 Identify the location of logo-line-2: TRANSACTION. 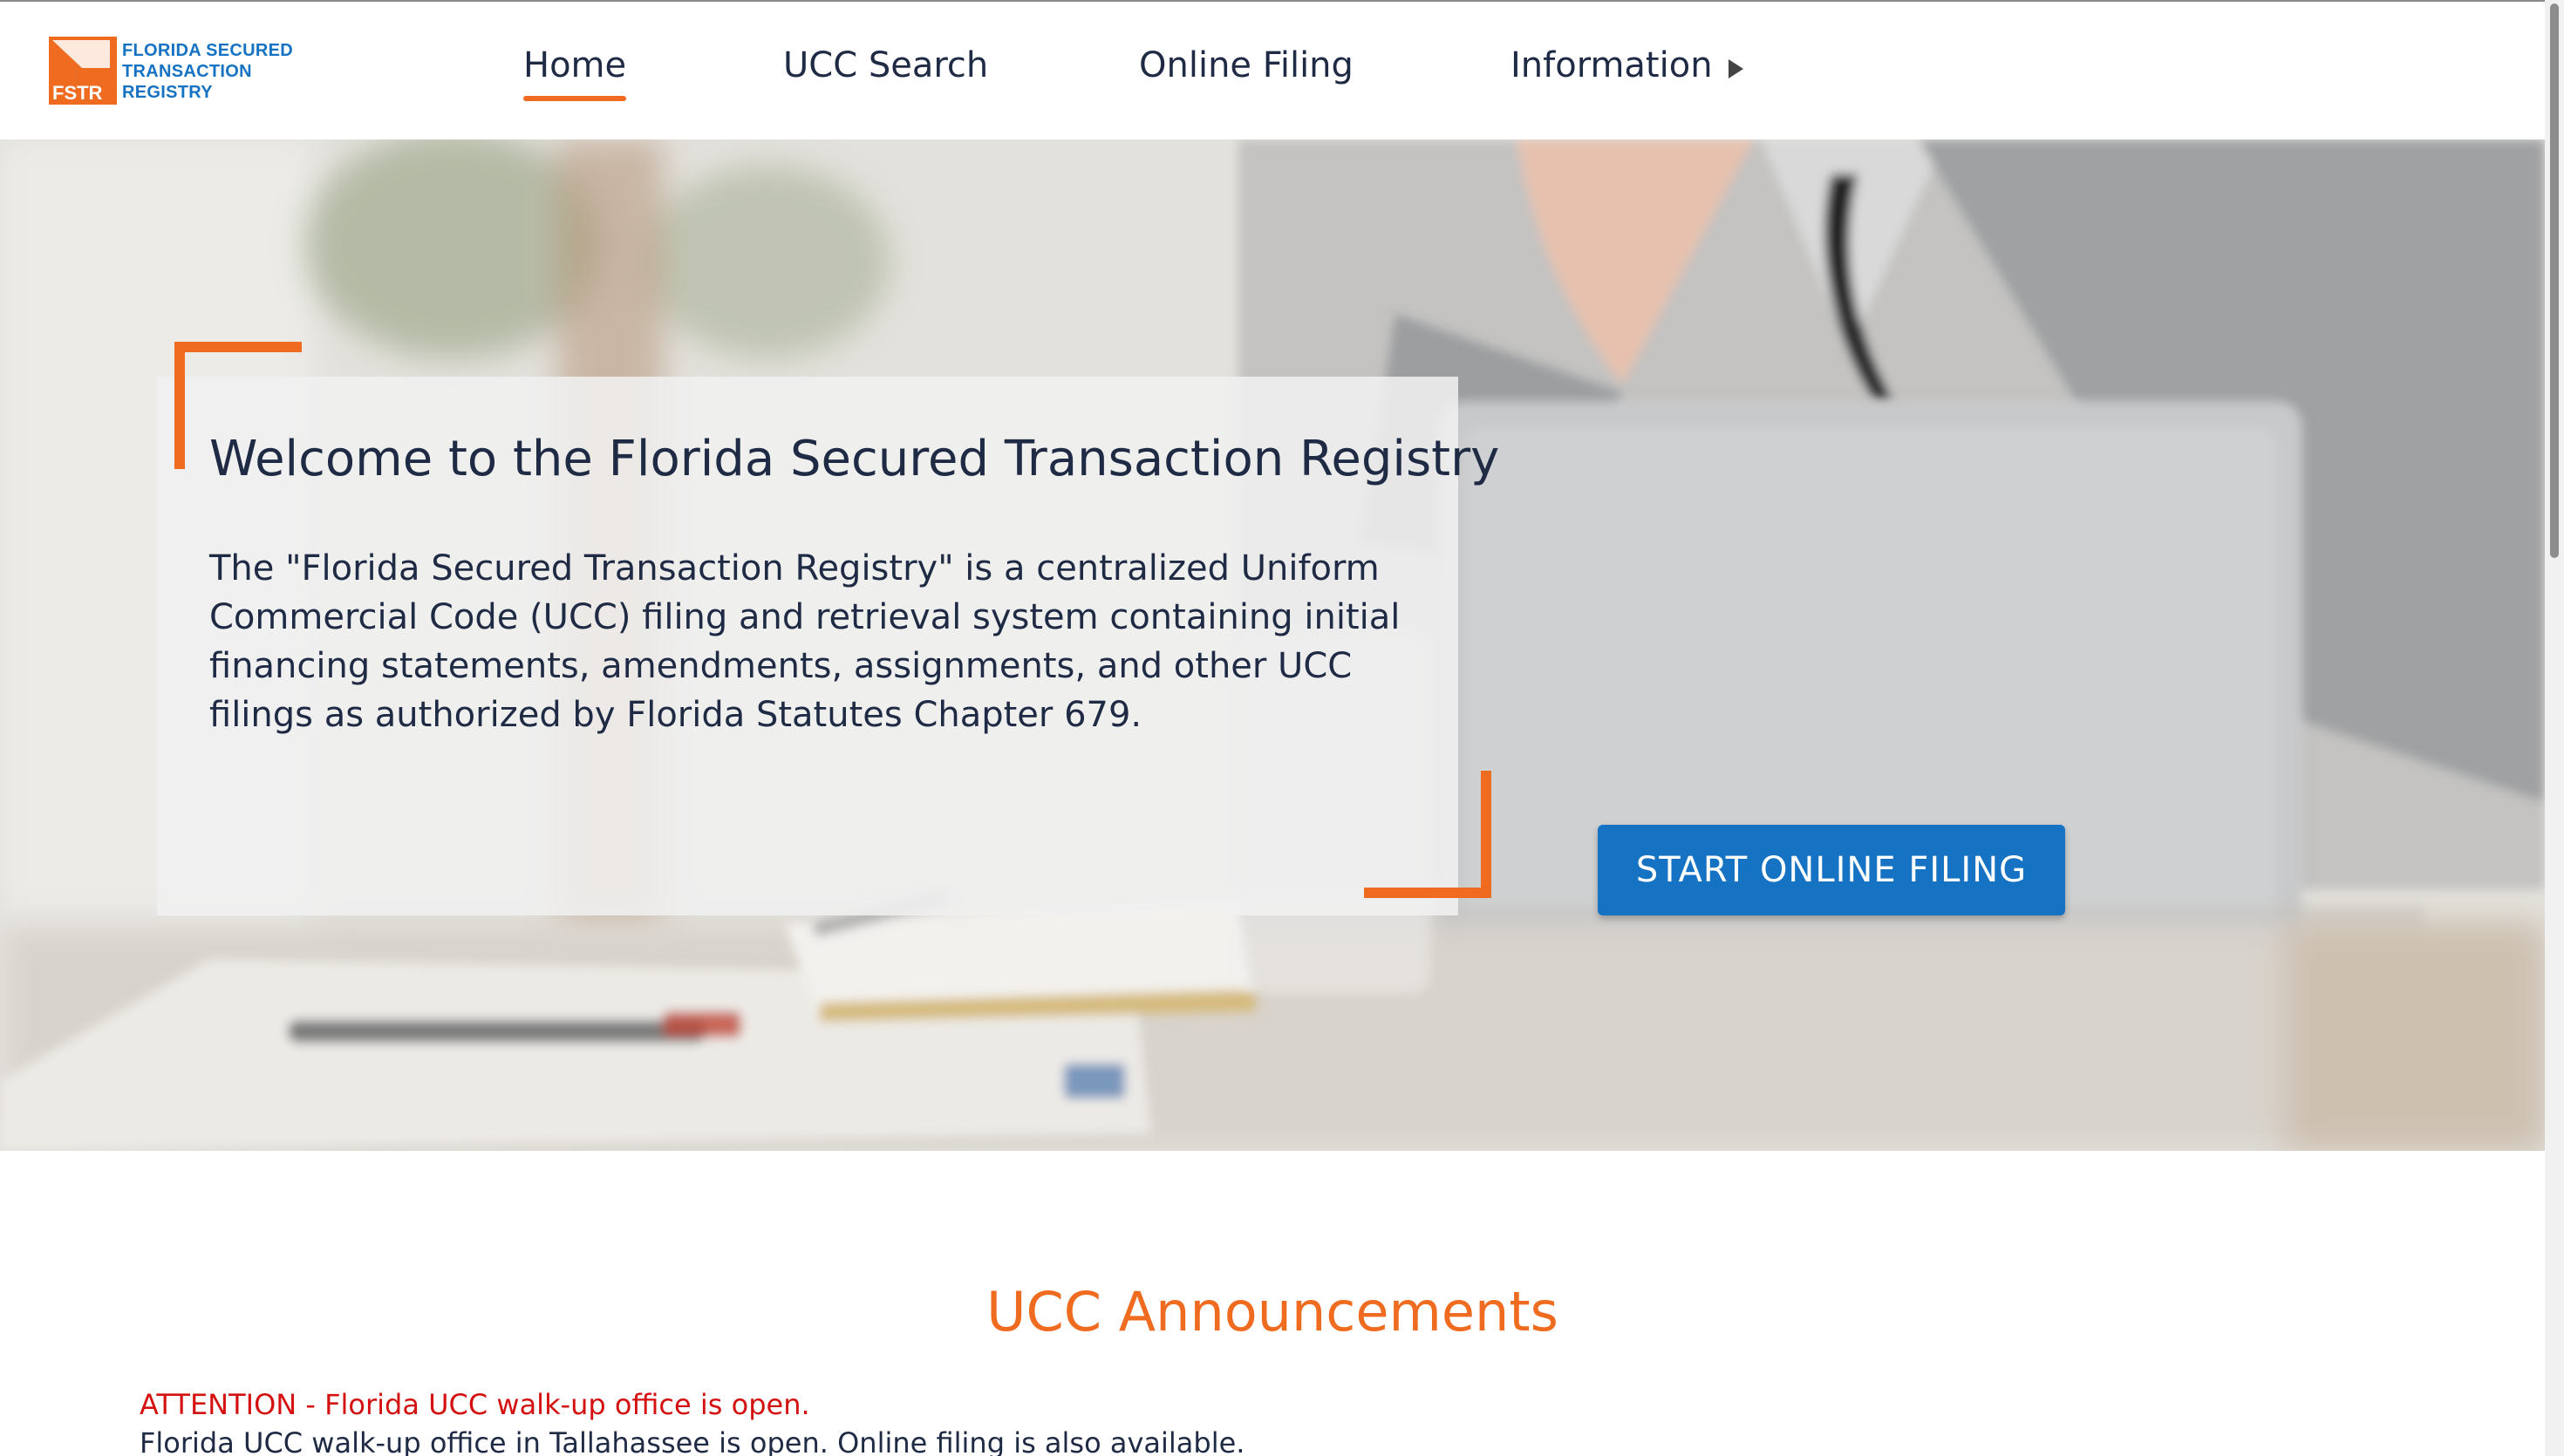
(187, 71).